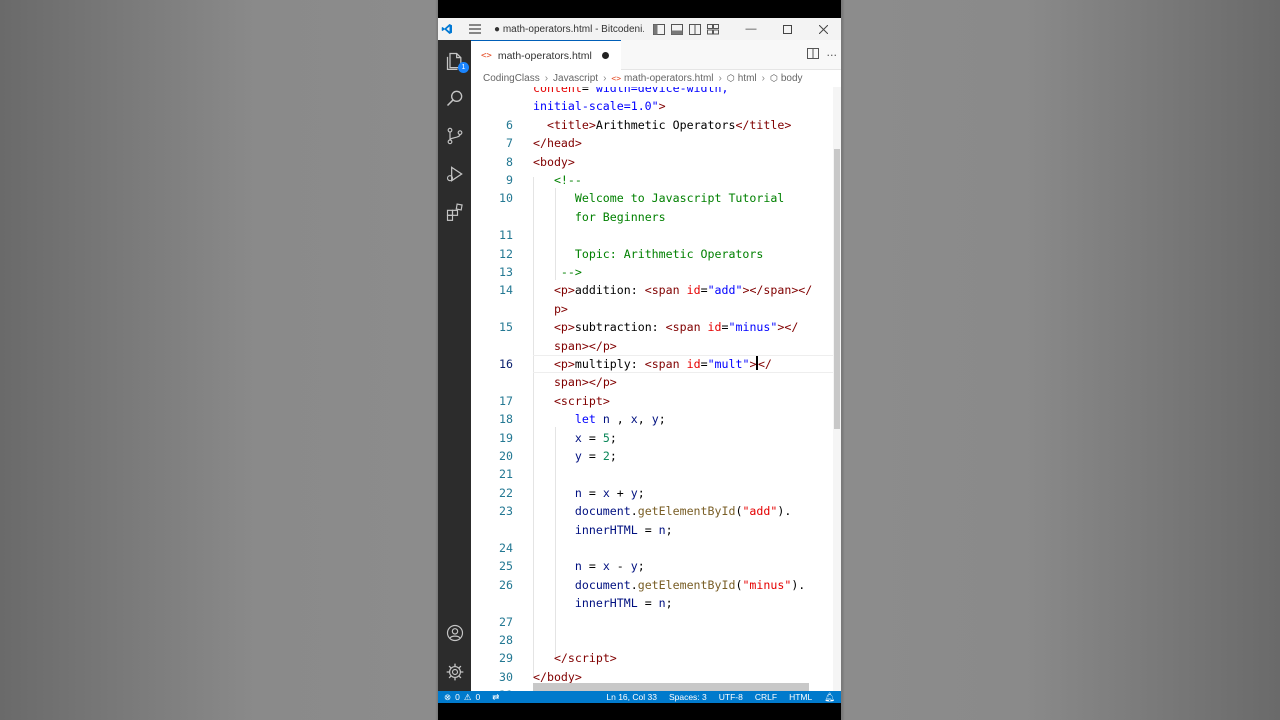 This screenshot has height=720, width=1280. I want to click on line-number: 6, so click(509, 124).